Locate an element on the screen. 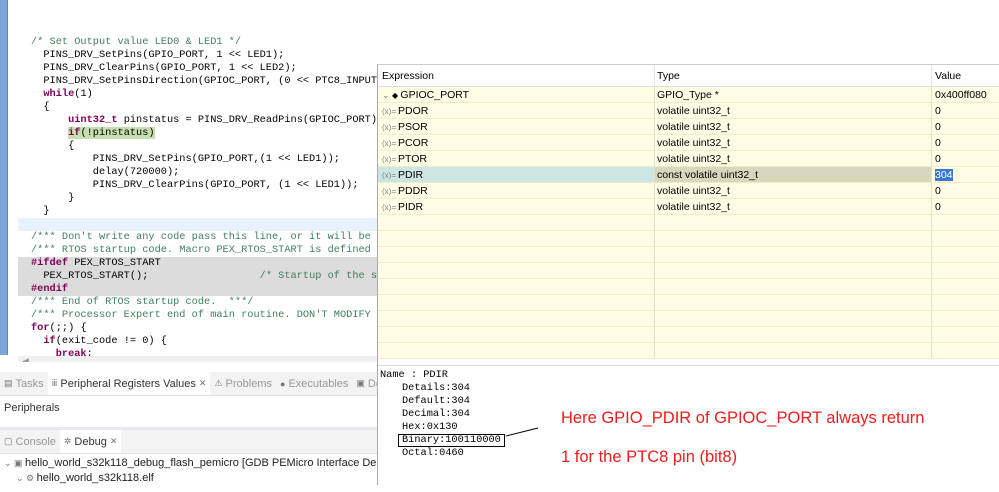  code-line is located at coordinates (198, 224).